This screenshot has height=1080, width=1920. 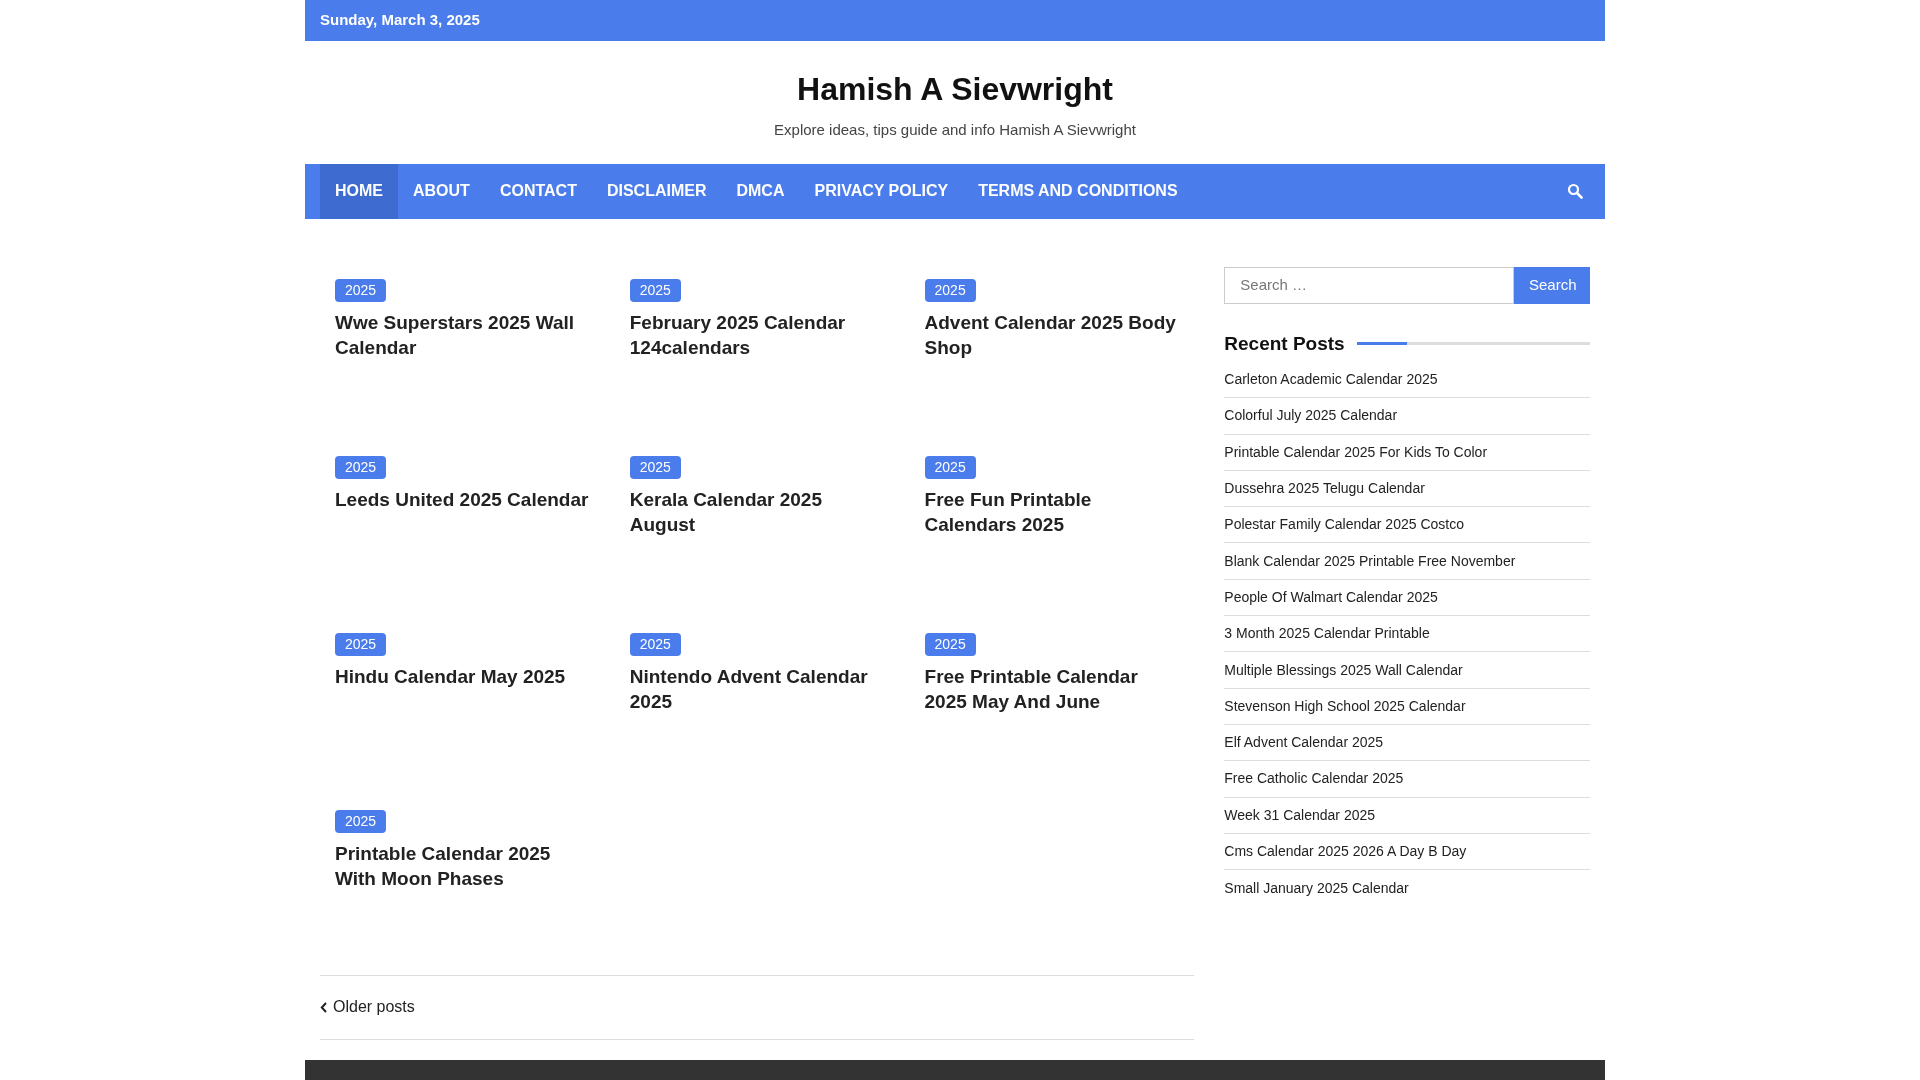 I want to click on post-title: Wwe Superstars 2025 Wall Calendar, so click(x=462, y=334).